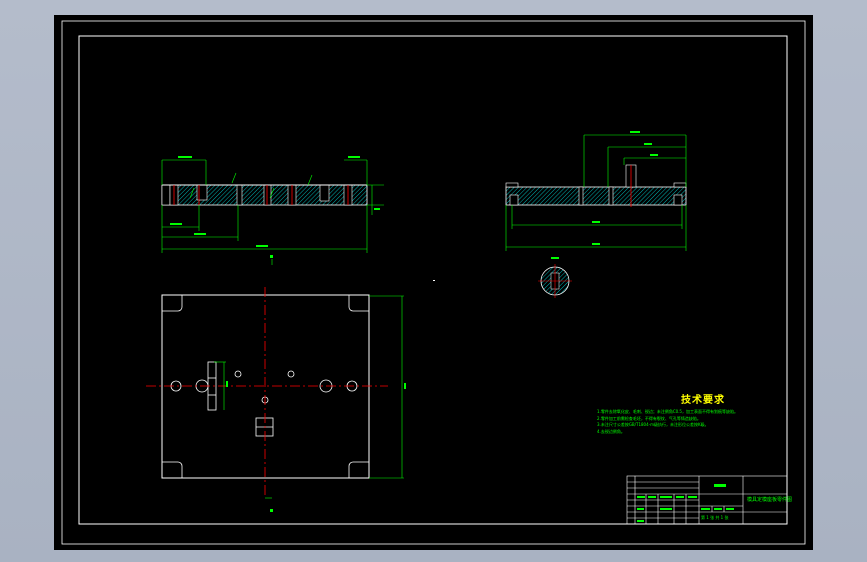 The width and height of the screenshot is (867, 562). What do you see at coordinates (770, 500) in the screenshot?
I see `drawing-title: 模具定模座板零件图` at bounding box center [770, 500].